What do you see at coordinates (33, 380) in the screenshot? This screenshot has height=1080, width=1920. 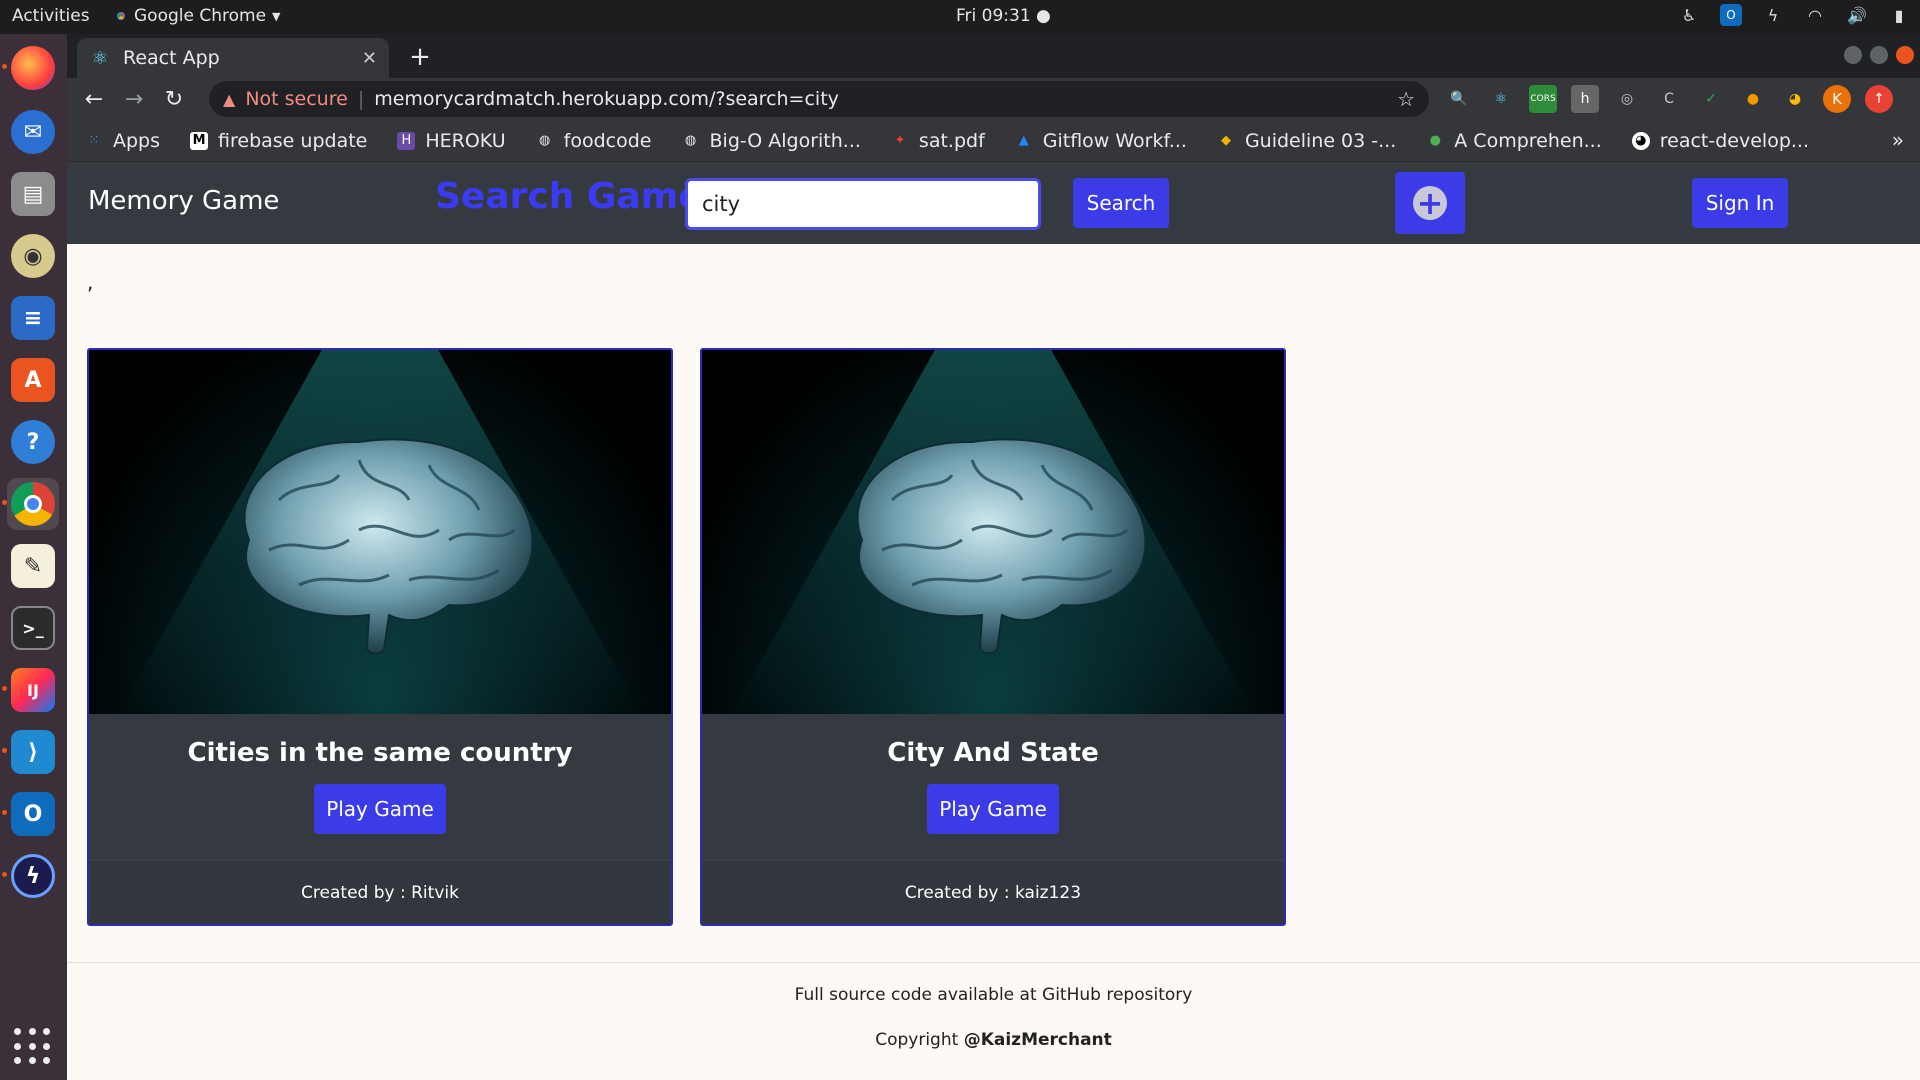 I see `dock-software: A` at bounding box center [33, 380].